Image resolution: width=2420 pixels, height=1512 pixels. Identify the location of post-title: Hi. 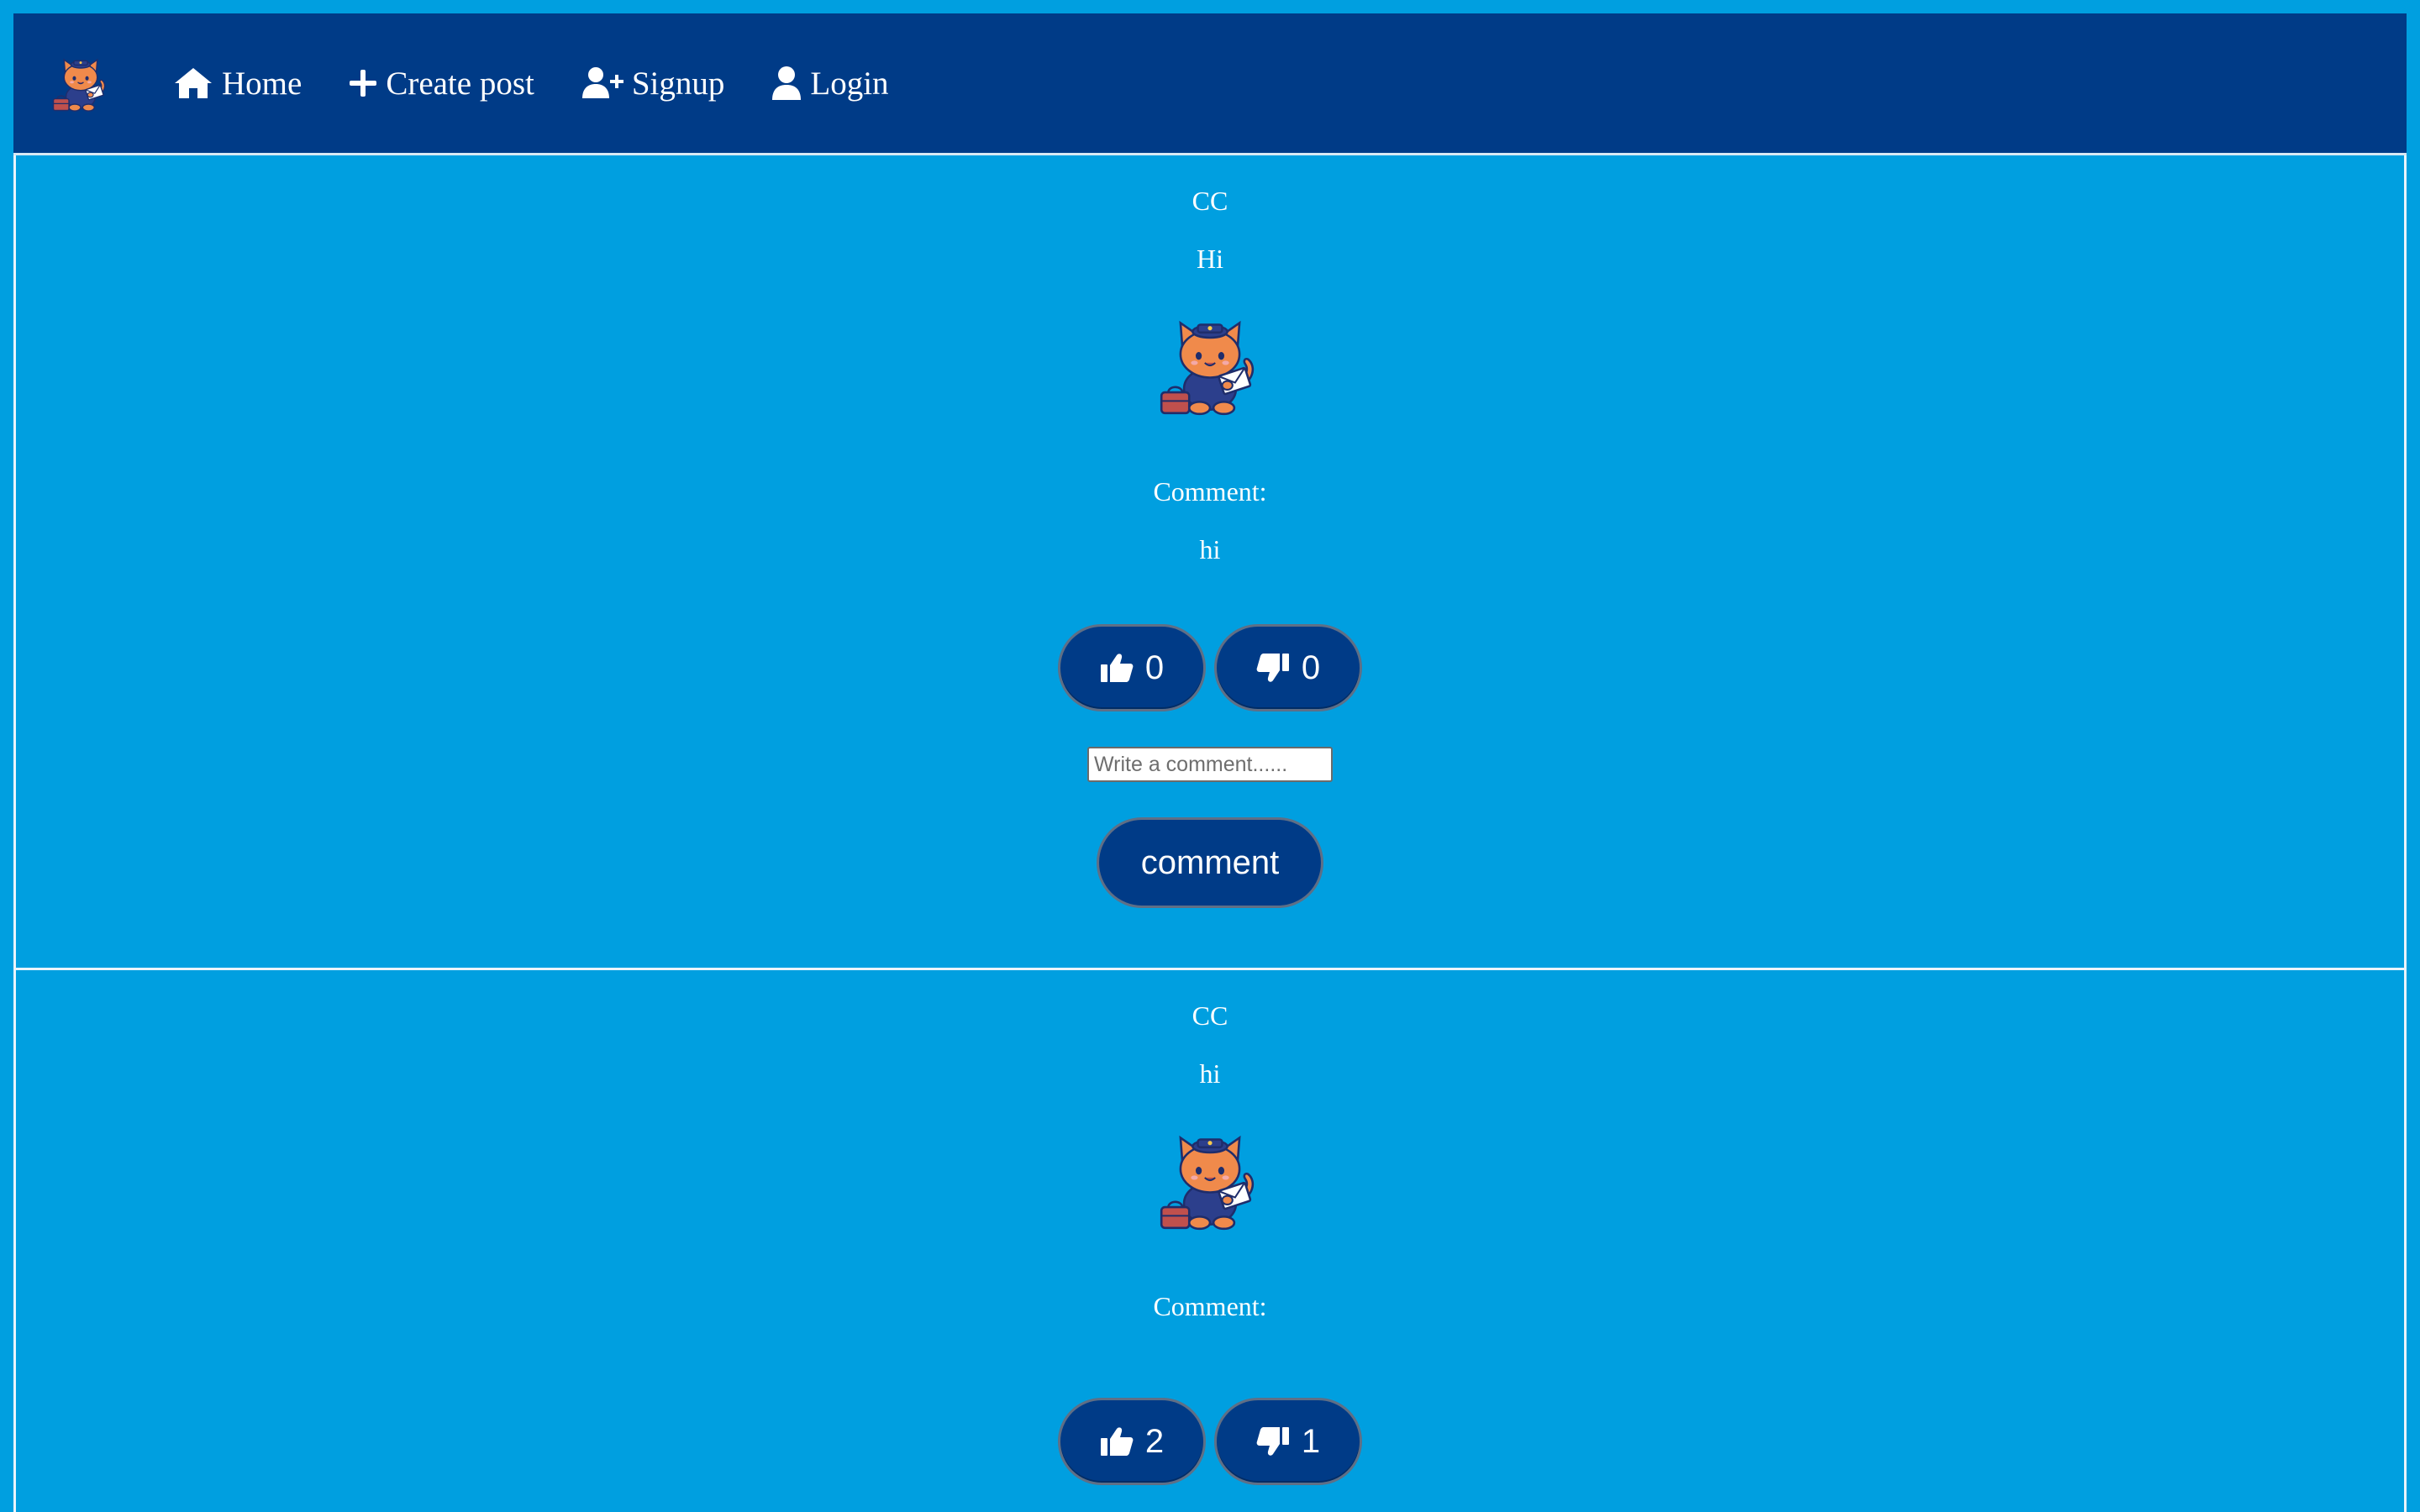
(1210, 259).